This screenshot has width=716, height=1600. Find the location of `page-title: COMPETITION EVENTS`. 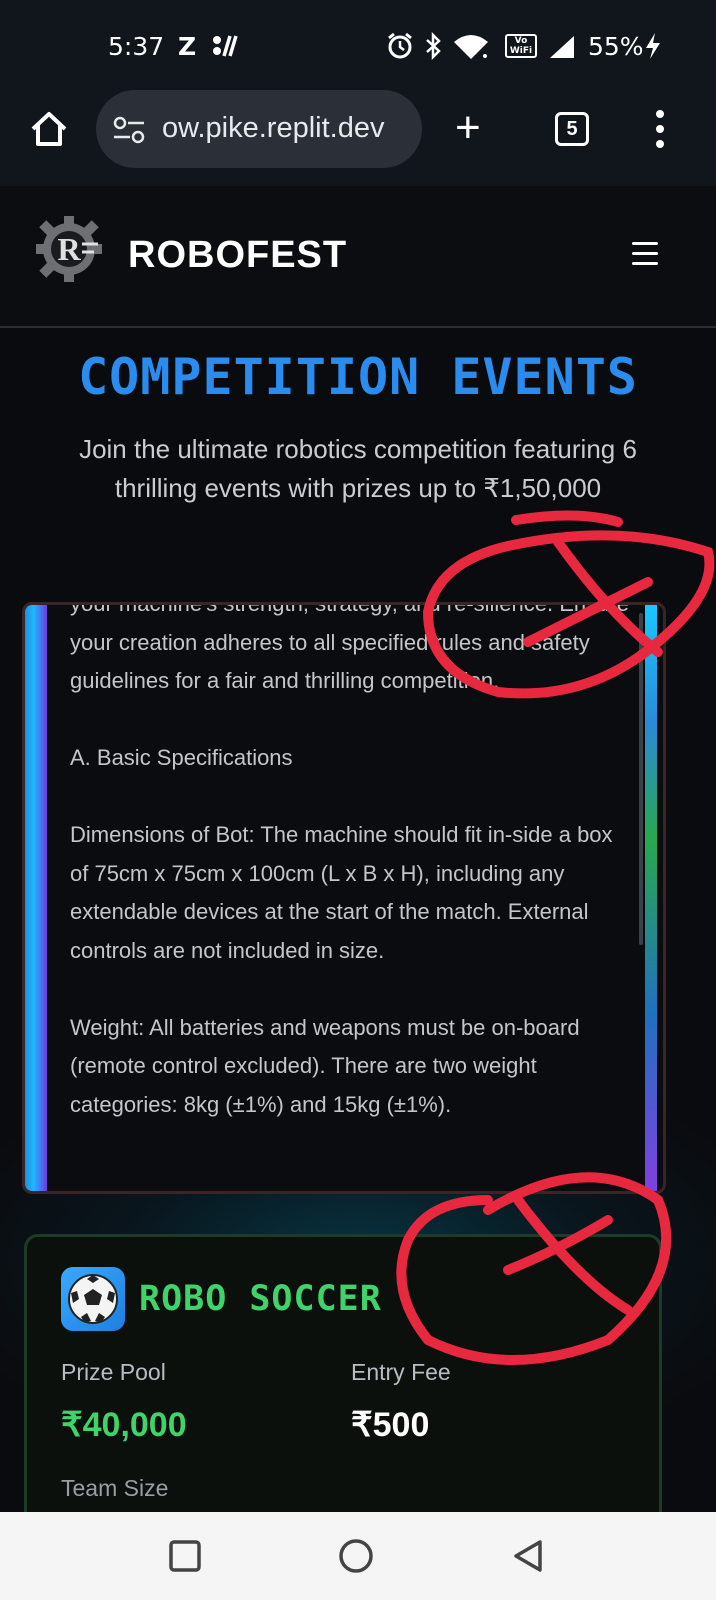

page-title: COMPETITION EVENTS is located at coordinates (358, 377).